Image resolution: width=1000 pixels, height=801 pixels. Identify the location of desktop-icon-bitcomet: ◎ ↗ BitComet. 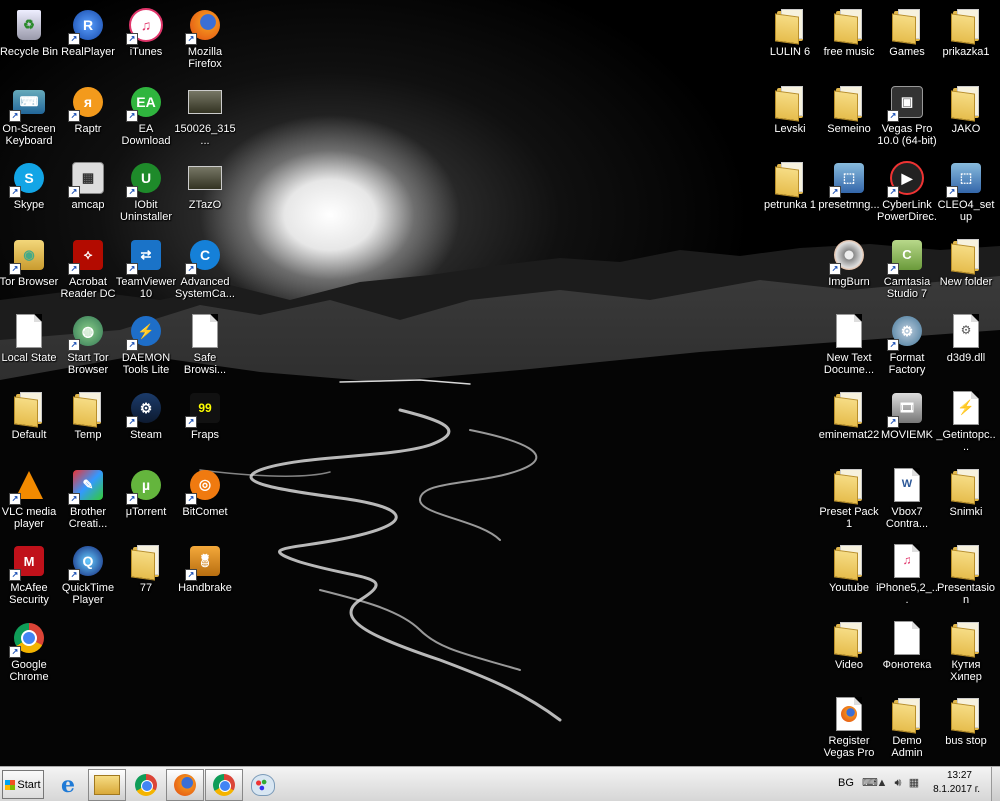
(205, 499).